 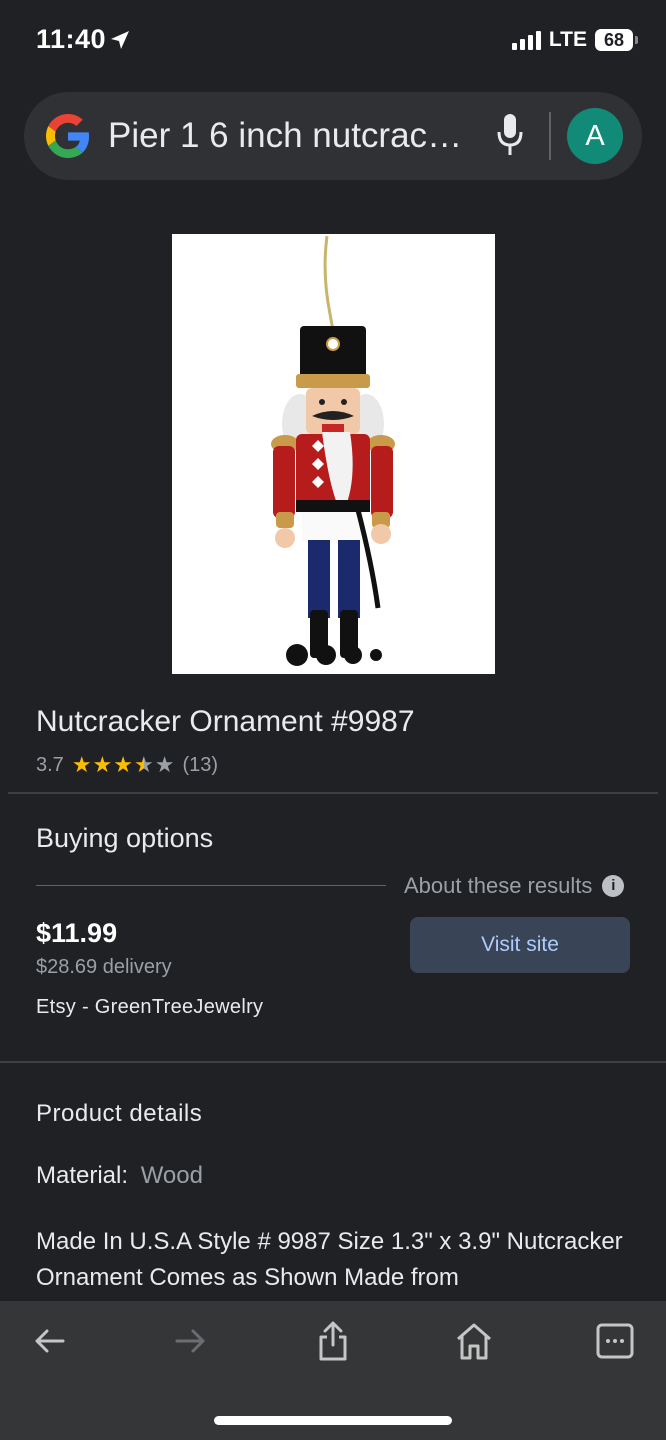 I want to click on cell-signal-icon, so click(x=526, y=40).